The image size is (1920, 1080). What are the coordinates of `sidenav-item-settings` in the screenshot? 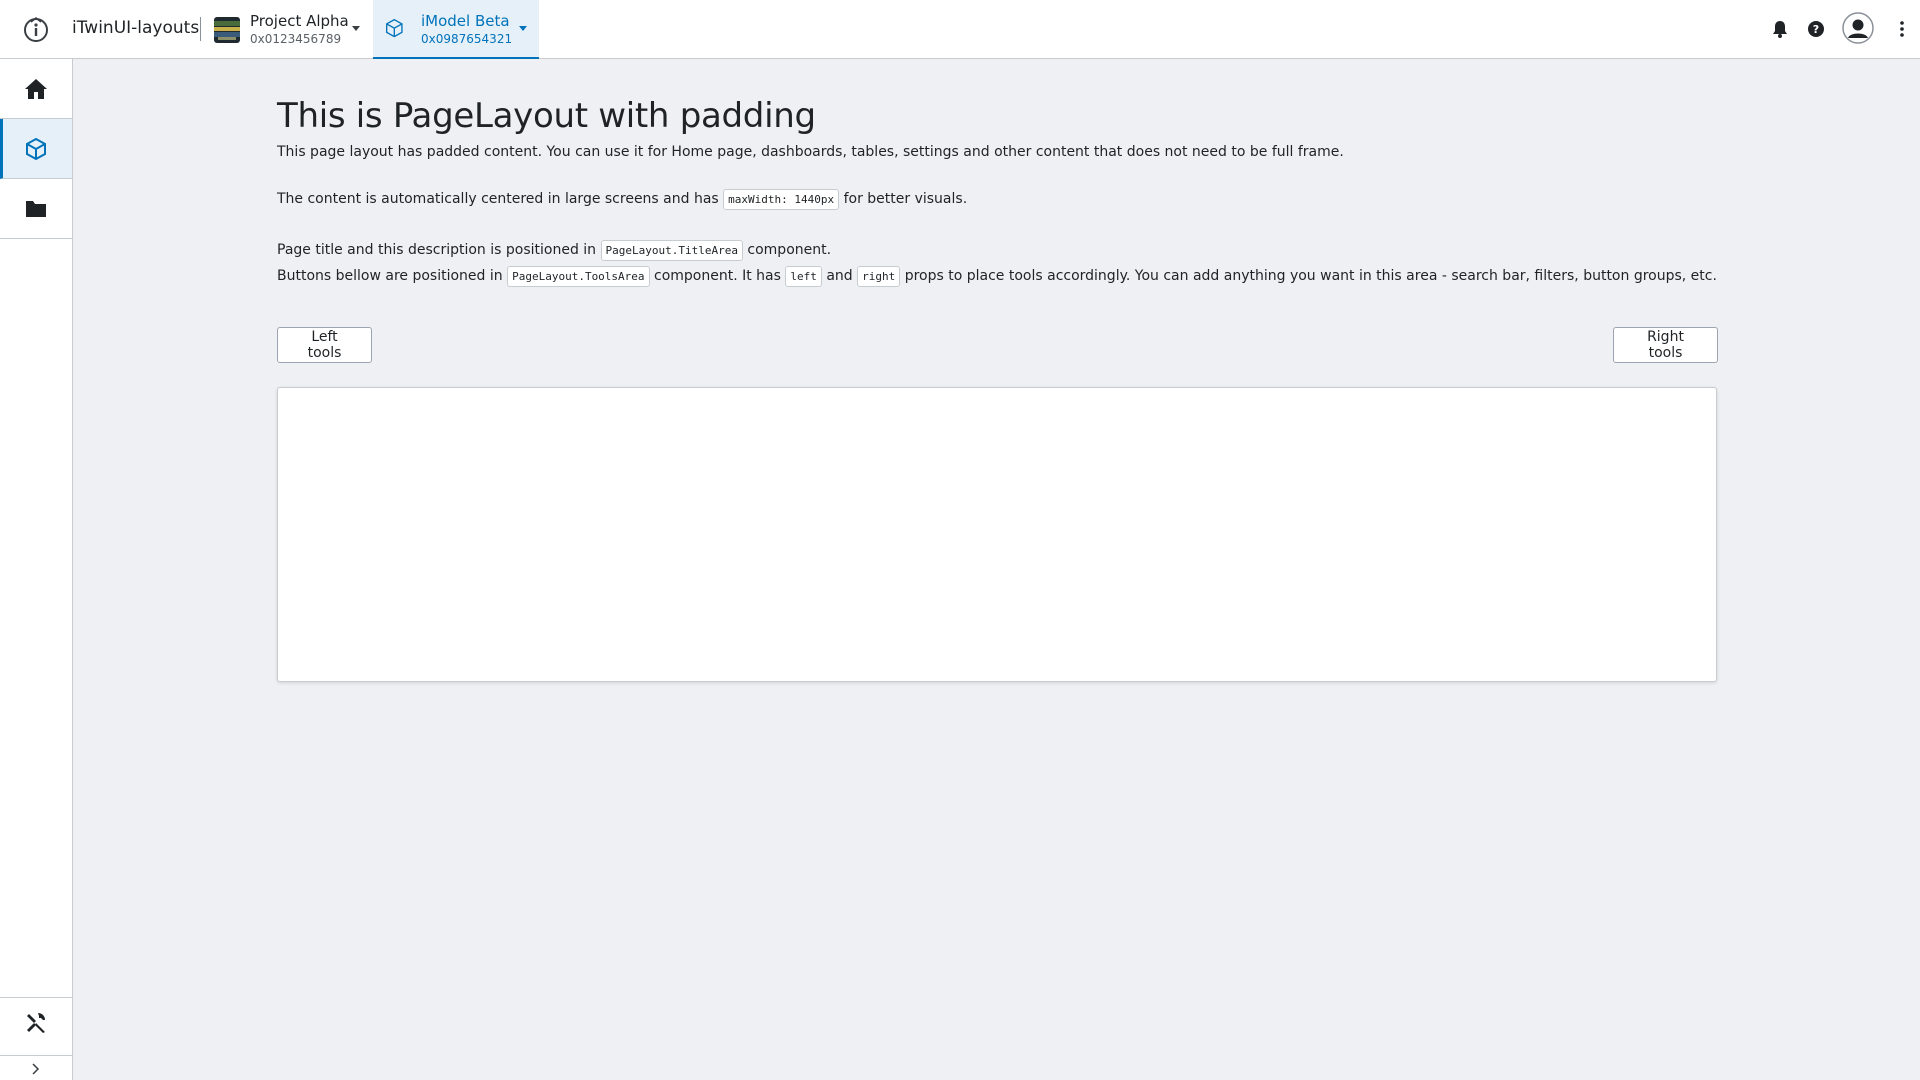 It's located at (36, 1022).